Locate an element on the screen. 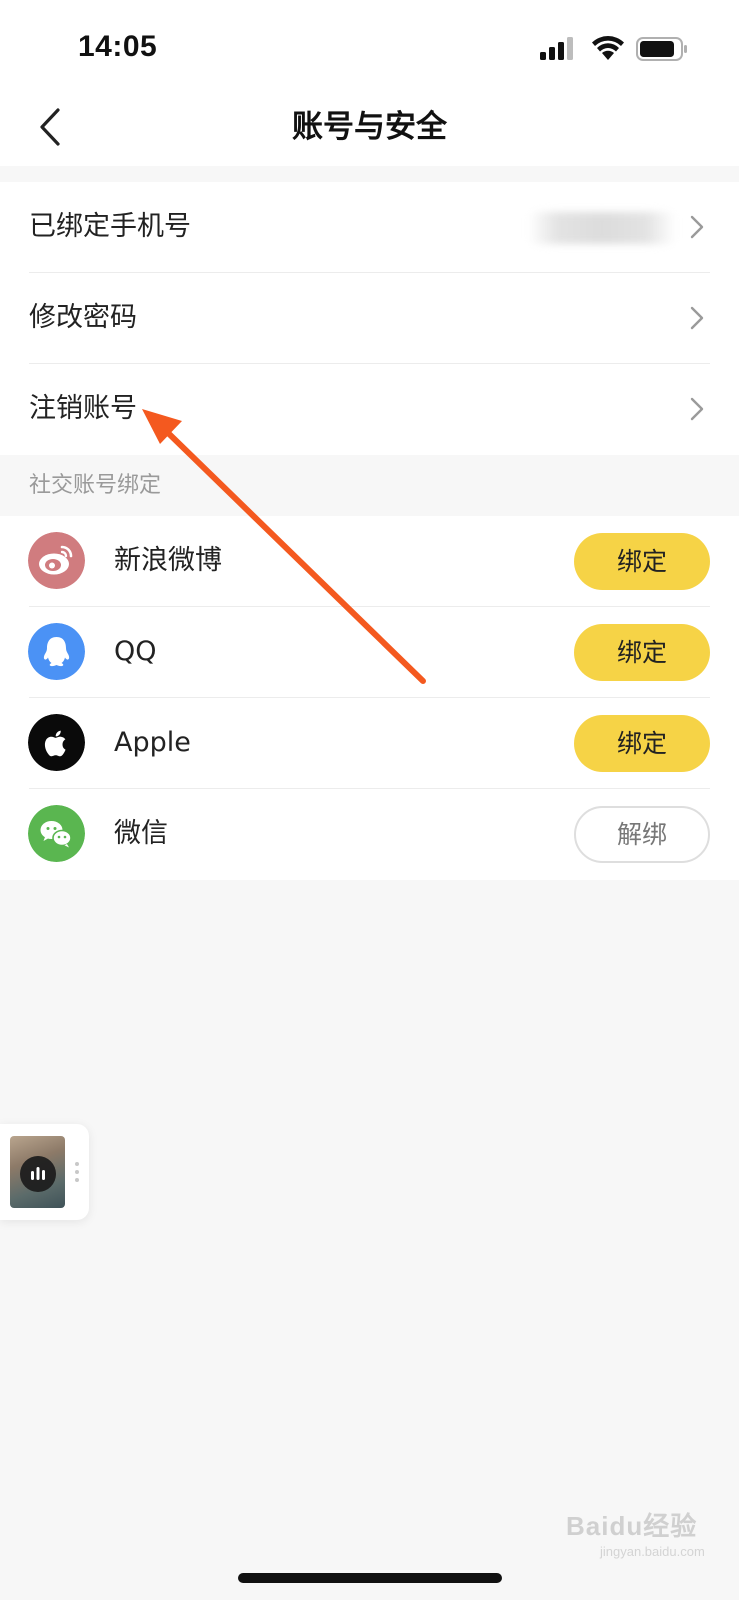 The width and height of the screenshot is (739, 1600). weibo-bind-button: 绑定 is located at coordinates (642, 561).